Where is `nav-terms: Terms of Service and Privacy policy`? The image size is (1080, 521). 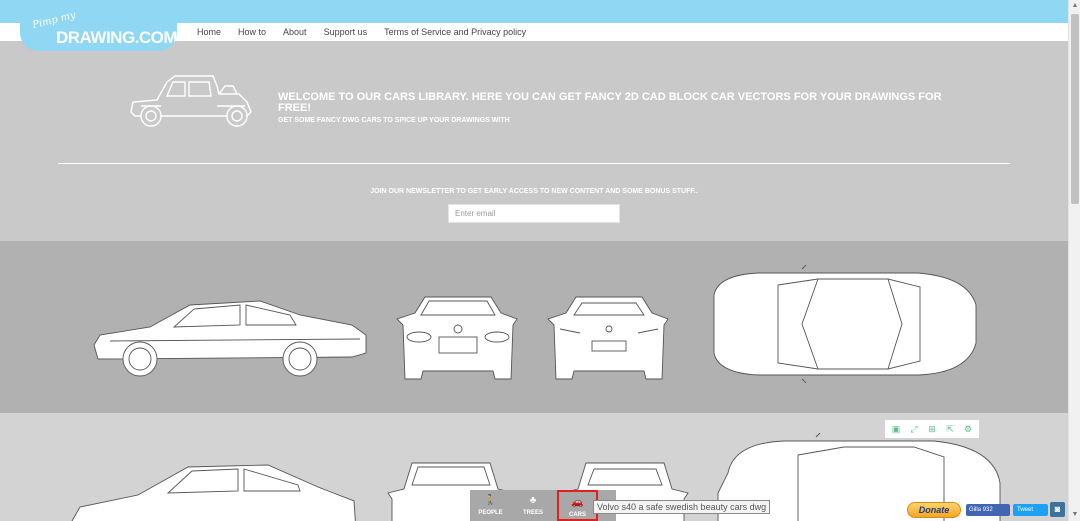
nav-terms: Terms of Service and Privacy policy is located at coordinates (455, 32).